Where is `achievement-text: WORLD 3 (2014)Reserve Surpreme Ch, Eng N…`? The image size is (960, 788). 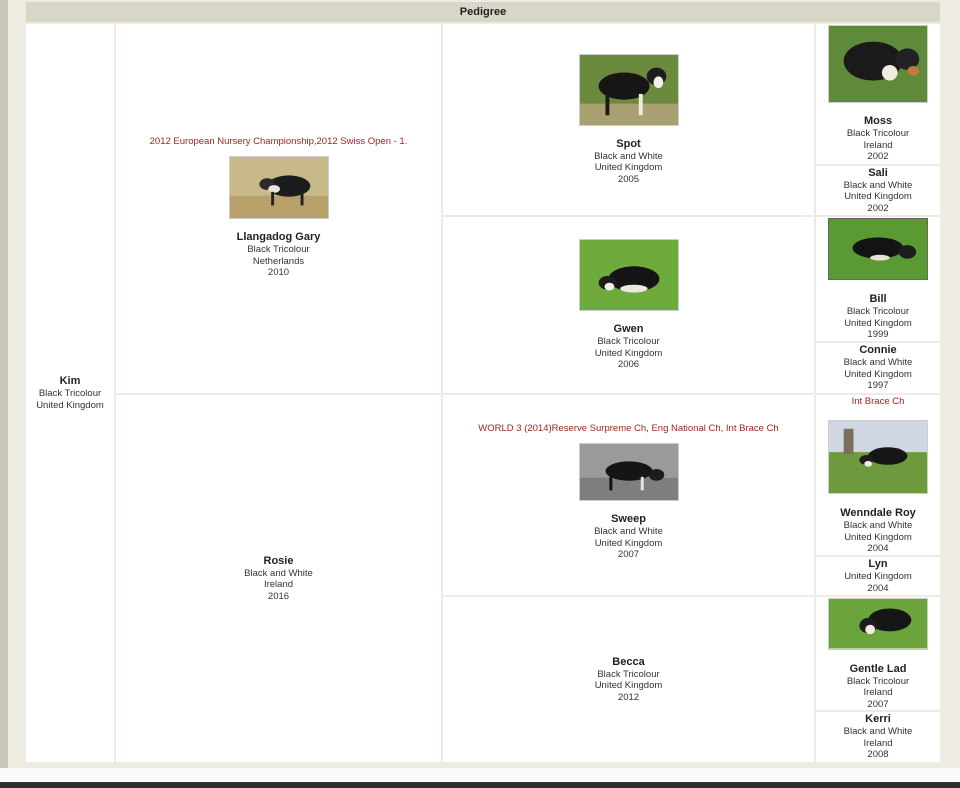 achievement-text: WORLD 3 (2014)Reserve Surpreme Ch, Eng N… is located at coordinates (628, 428).